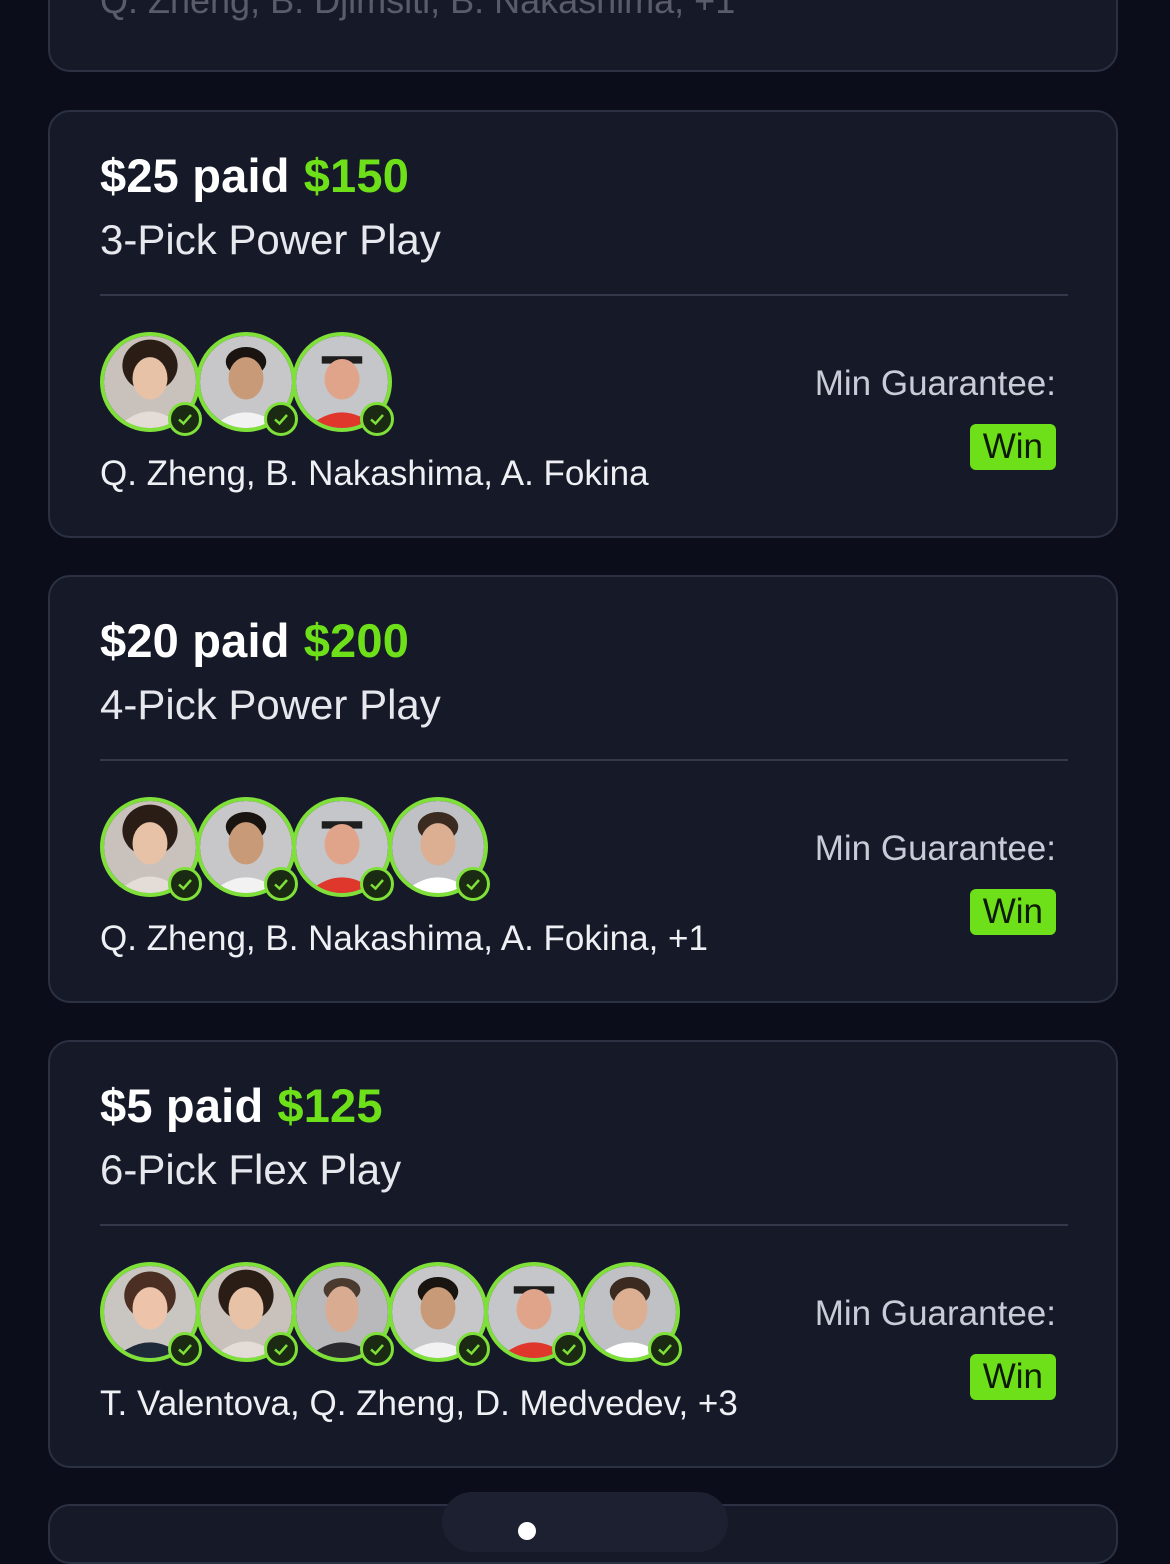  What do you see at coordinates (182, 1105) in the screenshot?
I see `entry-paid-amount: $5 paid` at bounding box center [182, 1105].